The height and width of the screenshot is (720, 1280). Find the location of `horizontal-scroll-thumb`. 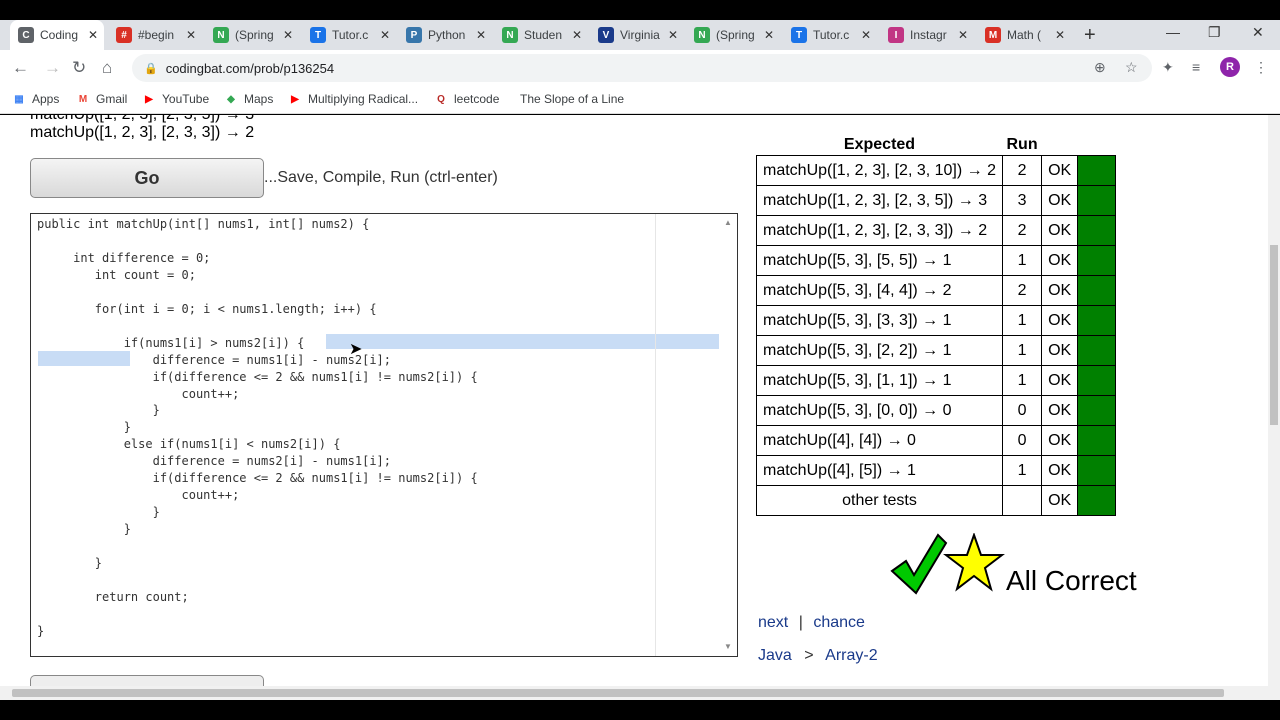

horizontal-scroll-thumb is located at coordinates (618, 693).